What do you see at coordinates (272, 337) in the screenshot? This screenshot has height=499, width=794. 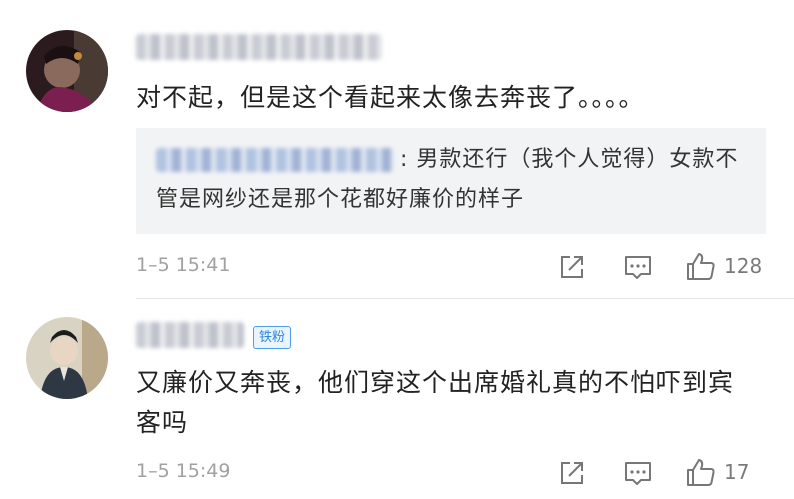 I see `fan-badge: 铁粉` at bounding box center [272, 337].